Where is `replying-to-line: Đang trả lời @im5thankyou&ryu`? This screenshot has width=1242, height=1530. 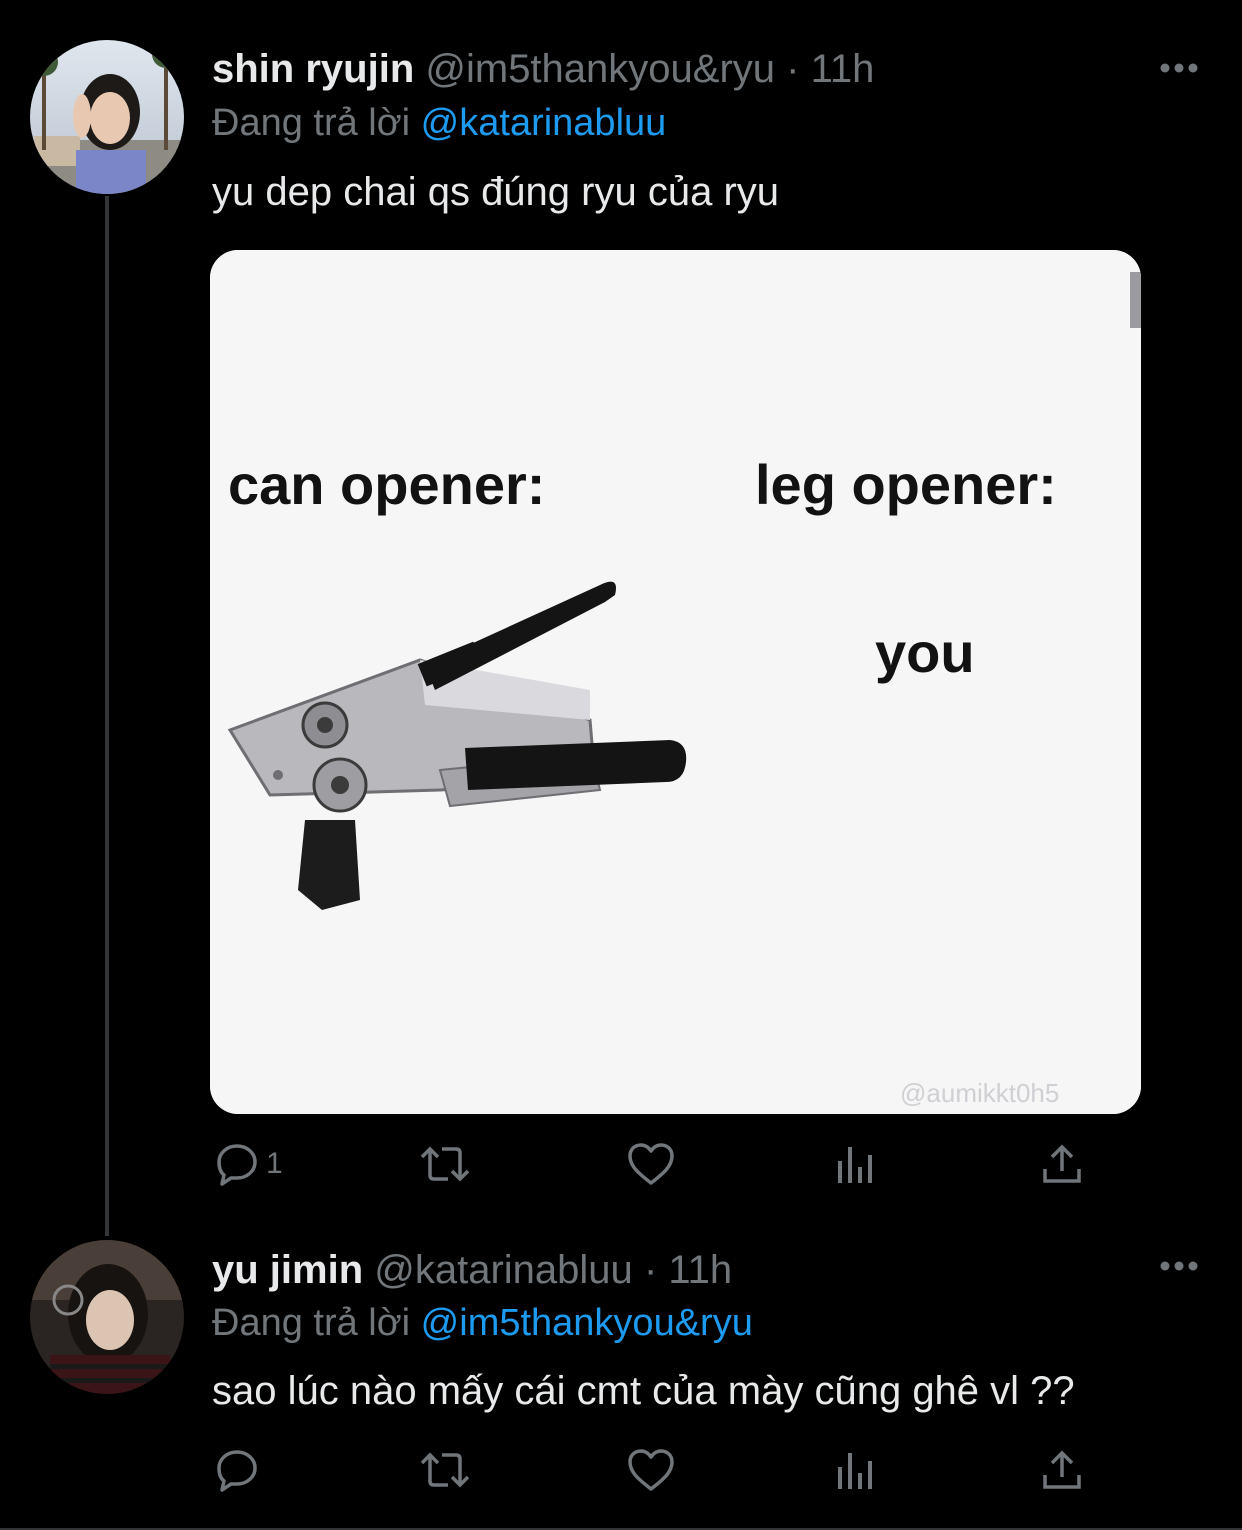 replying-to-line: Đang trả lời @im5thankyou&ryu is located at coordinates (482, 1323).